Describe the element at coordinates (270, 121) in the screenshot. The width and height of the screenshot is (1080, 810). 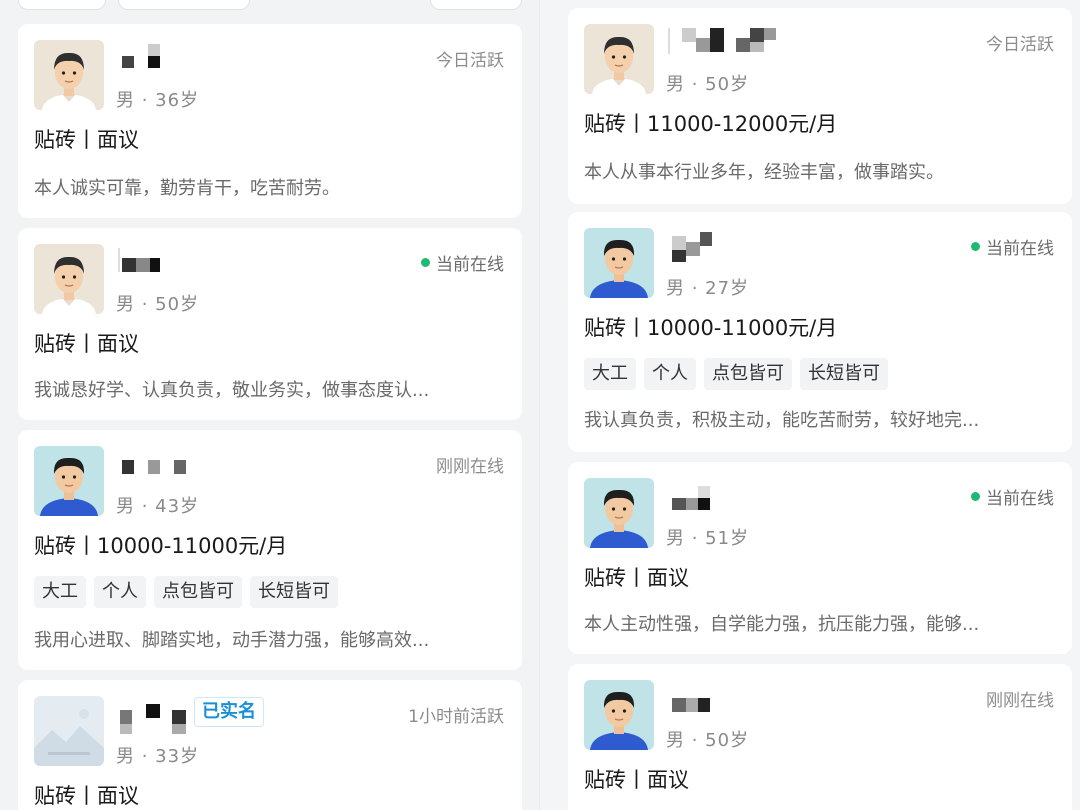
I see `worker-card: 今日活跃 男 · 36岁 贴砖丨面议 本人诚实可靠，勤劳肯干，吃苦耐劳。` at that location.